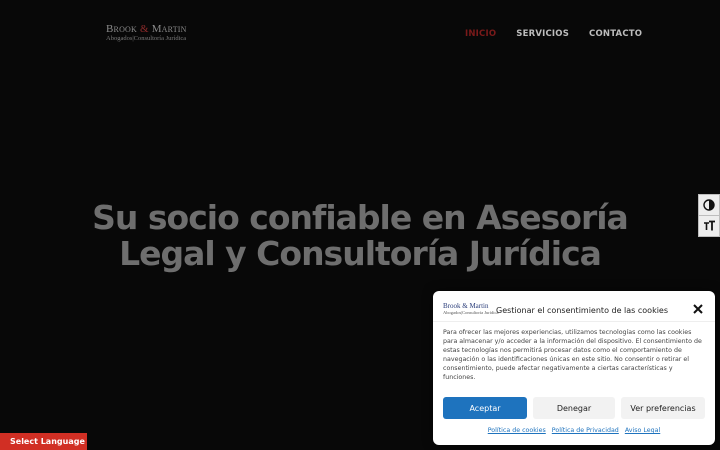  I want to click on contrast-icon, so click(709, 205).